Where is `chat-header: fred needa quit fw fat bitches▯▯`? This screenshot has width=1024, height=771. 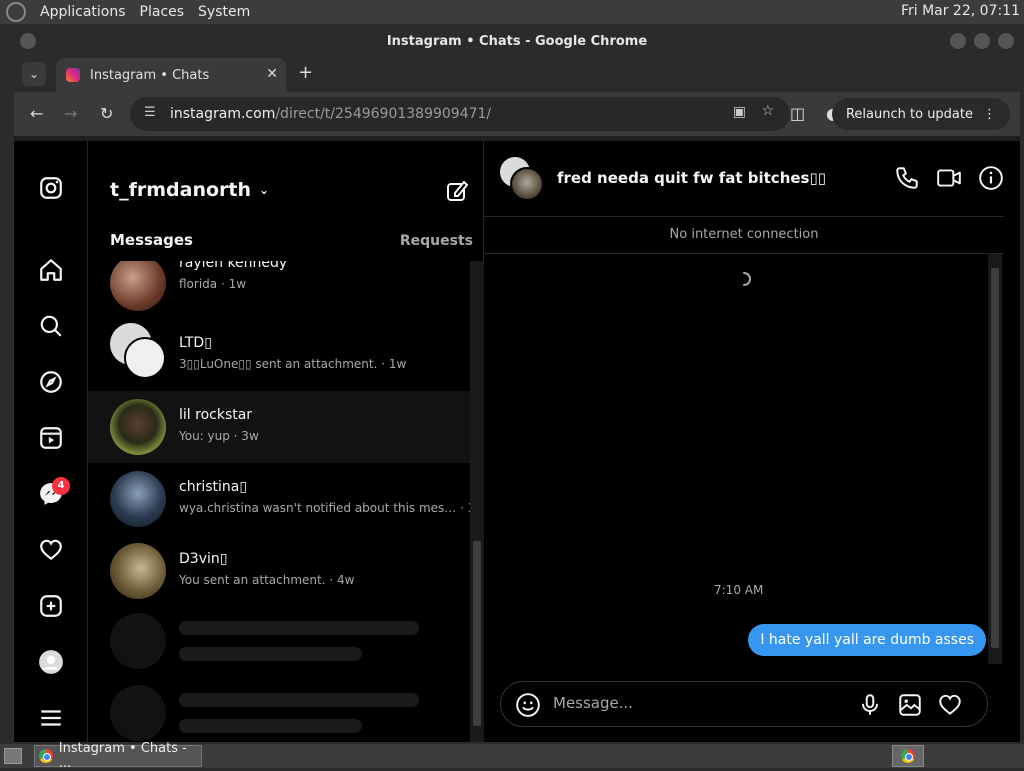
chat-header: fred needa quit fw fat bitches▯▯ is located at coordinates (744, 179).